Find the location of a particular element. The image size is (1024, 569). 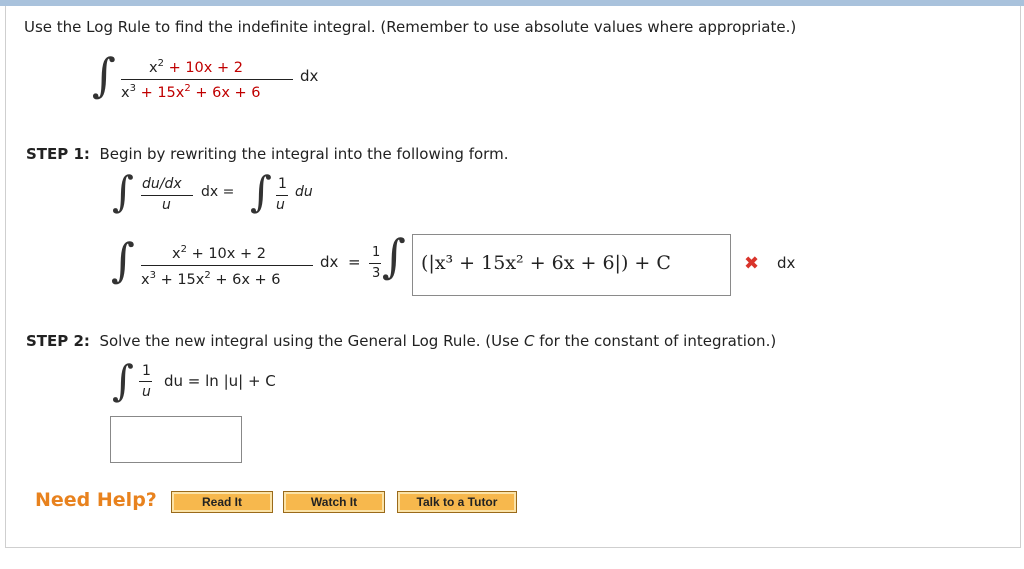

step2-answer-input is located at coordinates (176, 439).